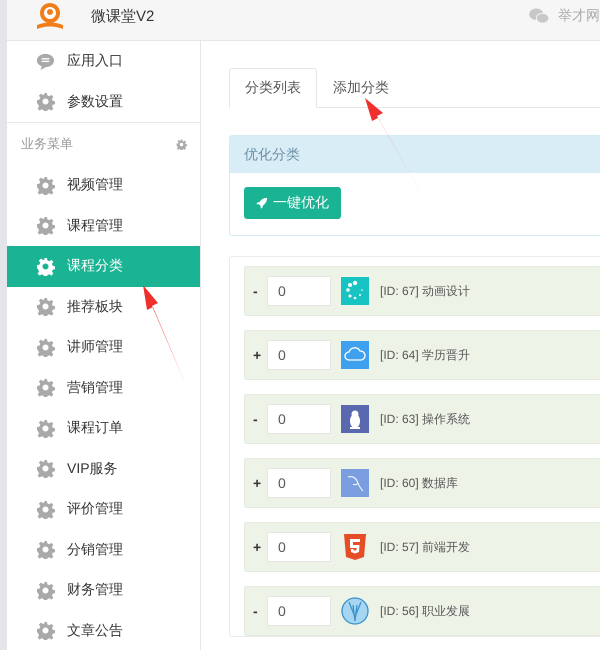 The height and width of the screenshot is (650, 600). I want to click on tab: 添加分类, so click(361, 88).